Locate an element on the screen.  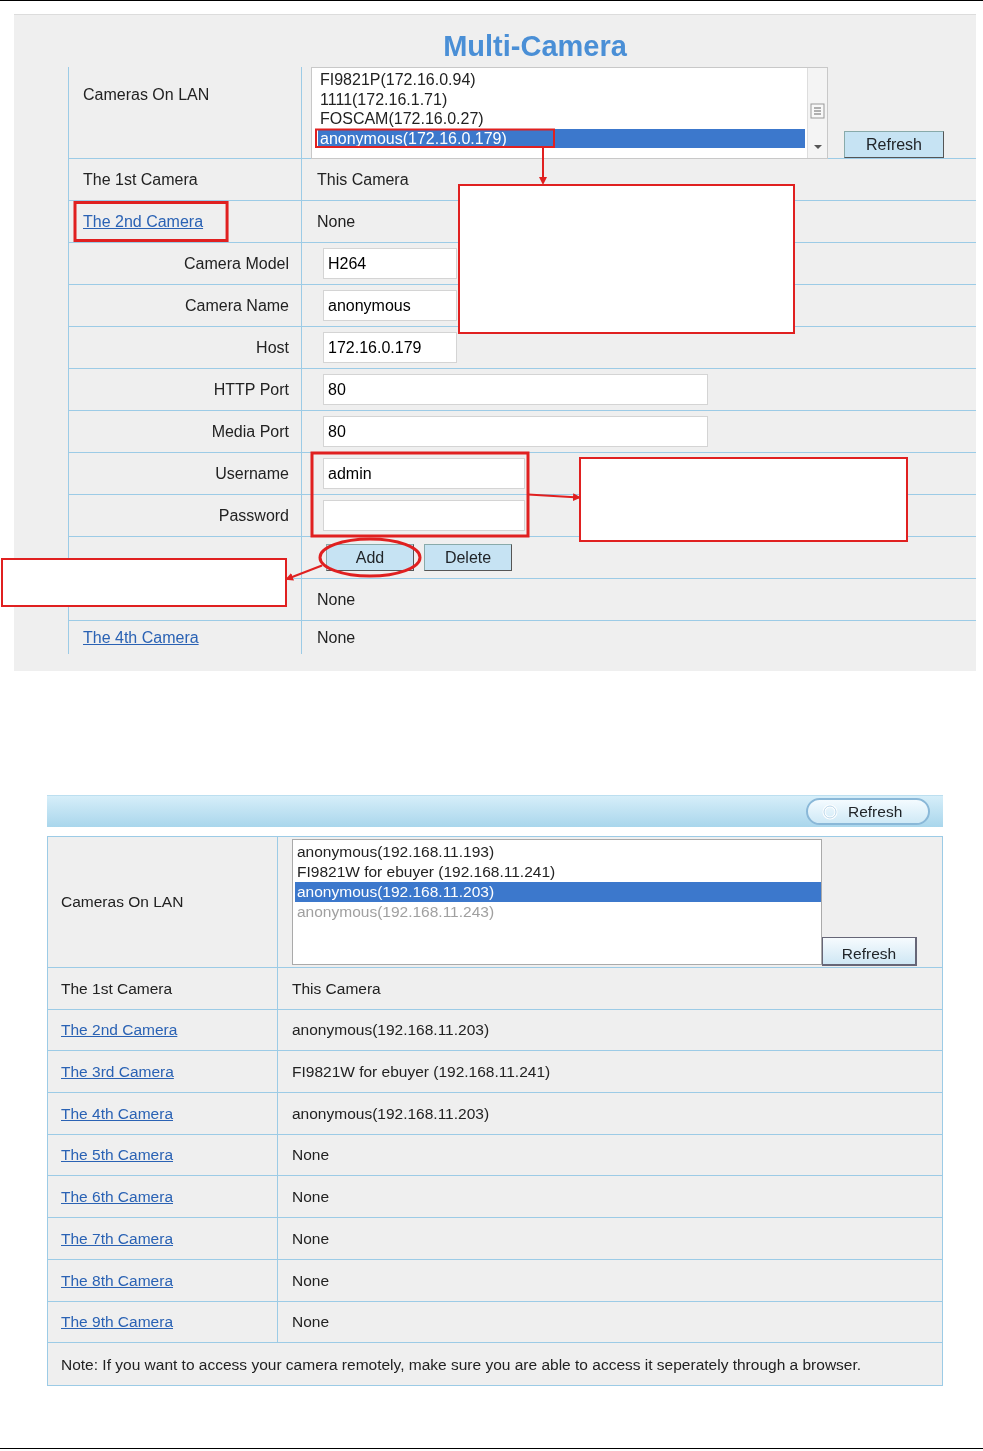
field-label: Camera Model is located at coordinates (236, 263).